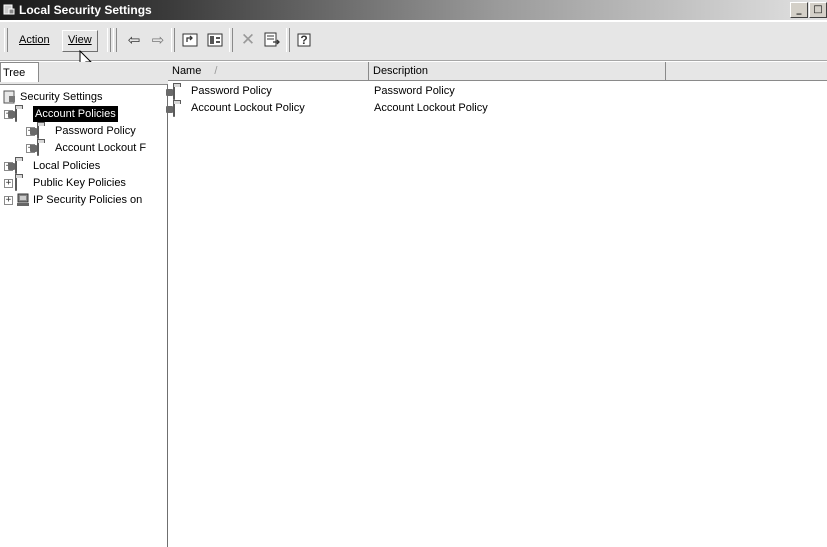 The height and width of the screenshot is (547, 827). What do you see at coordinates (61, 97) in the screenshot?
I see `tree-item-label: Security Settings` at bounding box center [61, 97].